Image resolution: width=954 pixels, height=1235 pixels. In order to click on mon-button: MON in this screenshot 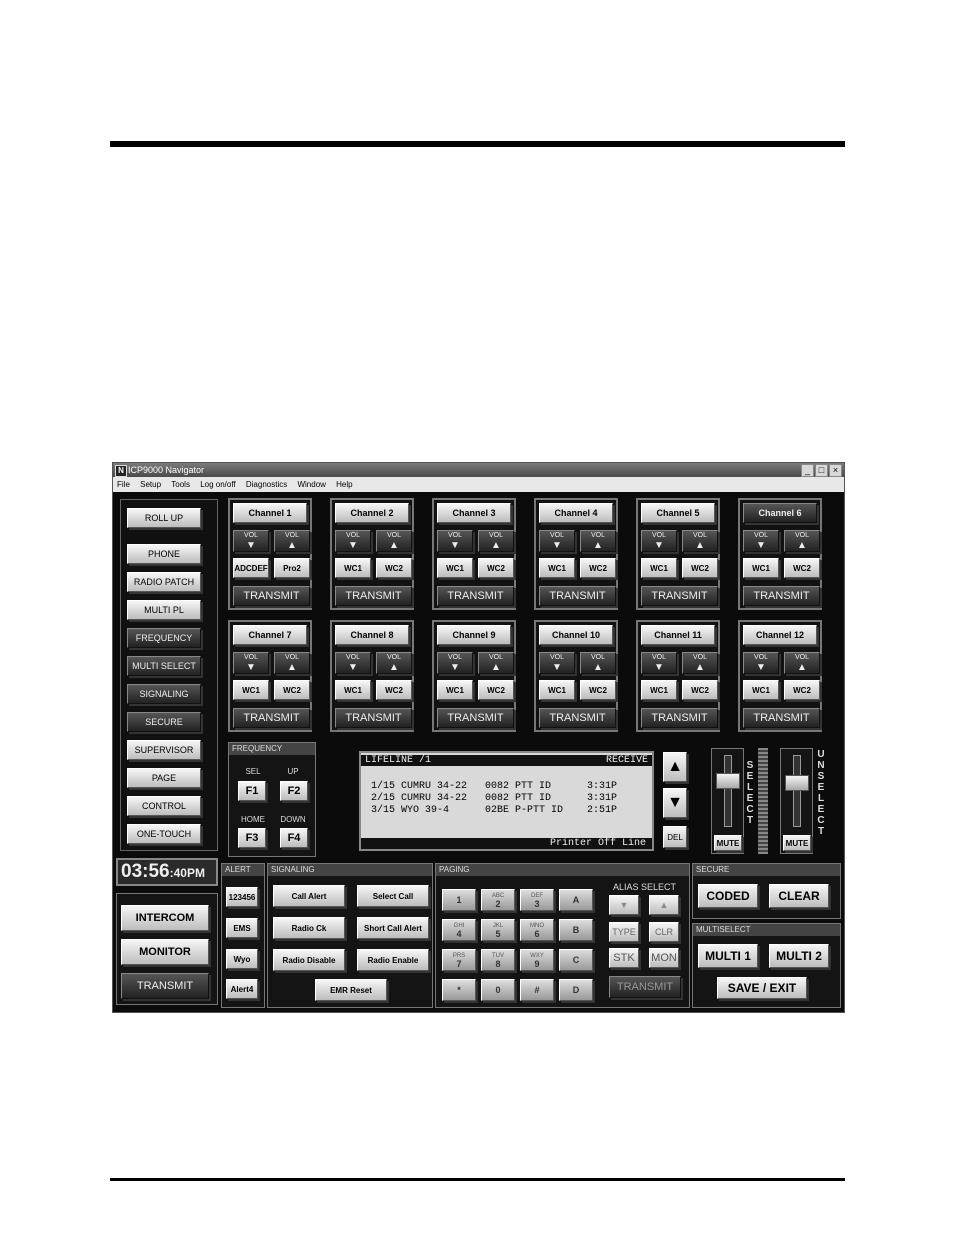, I will do `click(664, 958)`.